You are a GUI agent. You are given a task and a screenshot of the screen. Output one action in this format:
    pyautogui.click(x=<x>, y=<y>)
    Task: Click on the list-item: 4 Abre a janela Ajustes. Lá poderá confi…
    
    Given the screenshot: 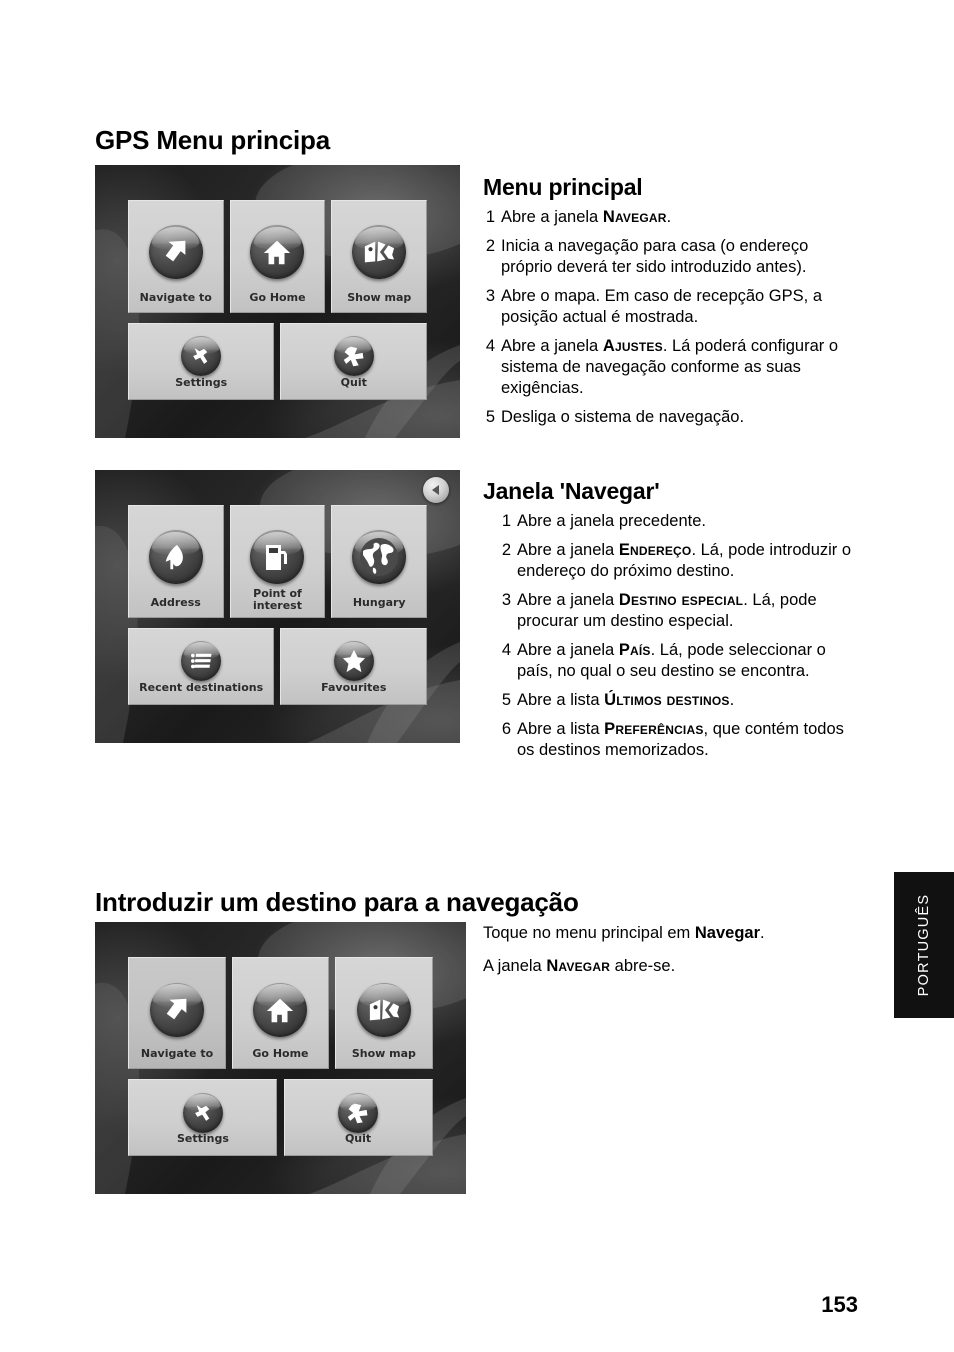 What is the action you would take?
    pyautogui.click(x=673, y=367)
    